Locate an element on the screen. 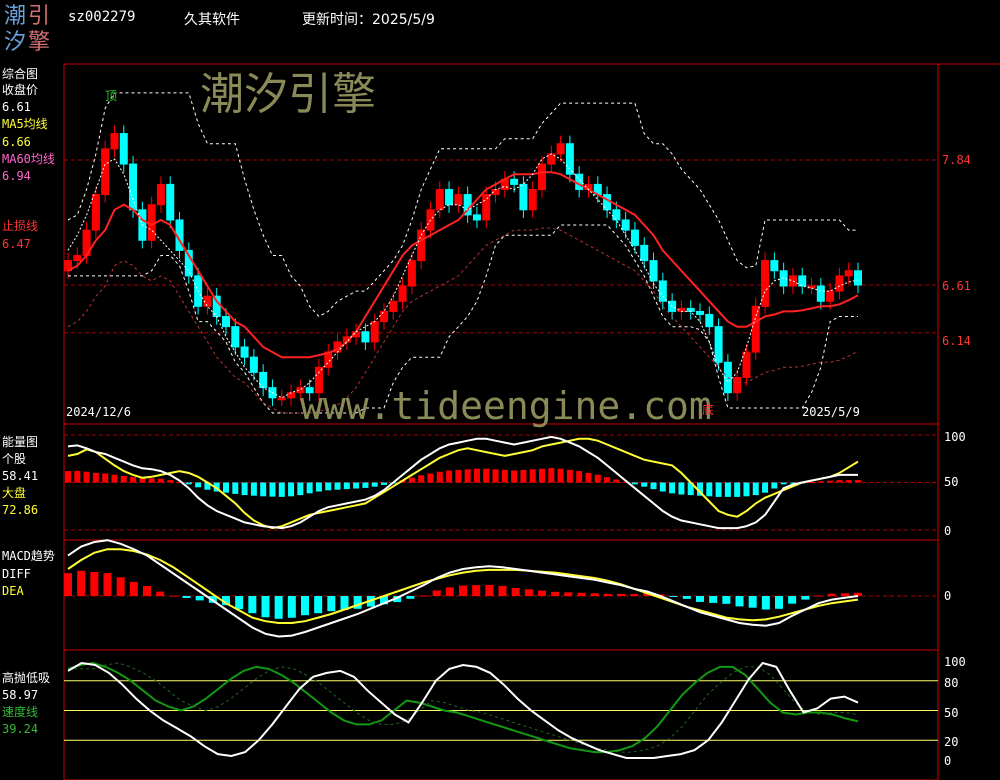  absorb-tick: 80 is located at coordinates (951, 683).